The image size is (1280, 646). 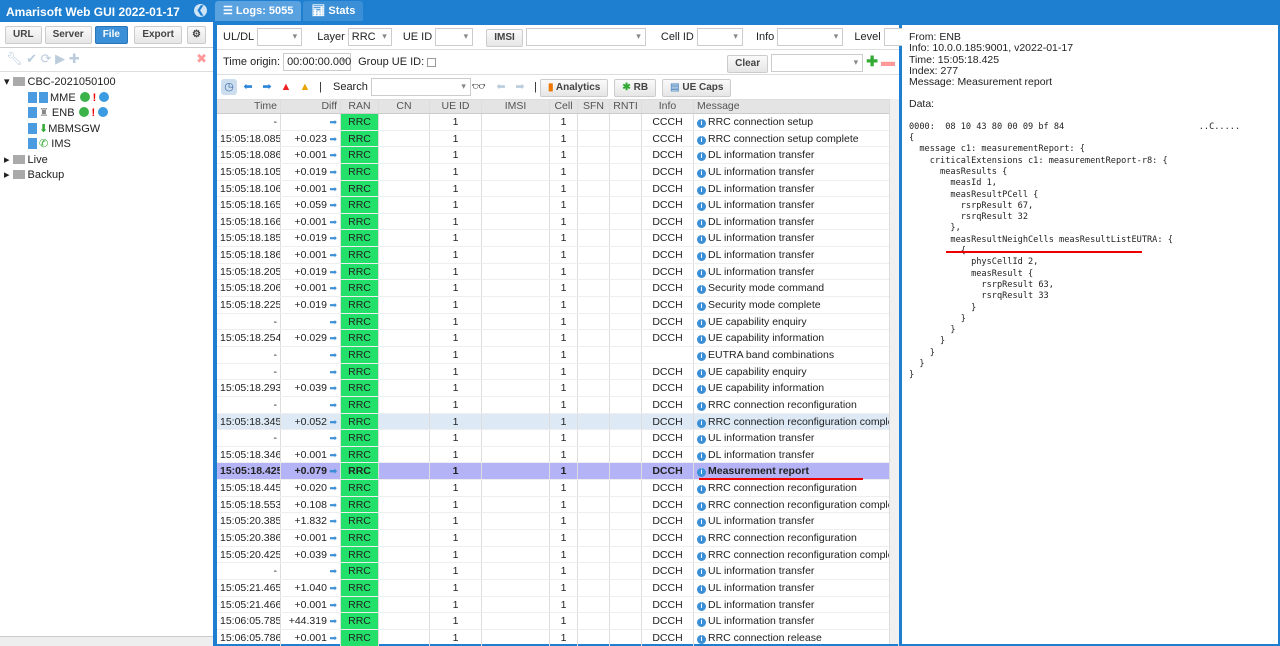 I want to click on uecaps-button: ▤ UE Caps, so click(x=697, y=87).